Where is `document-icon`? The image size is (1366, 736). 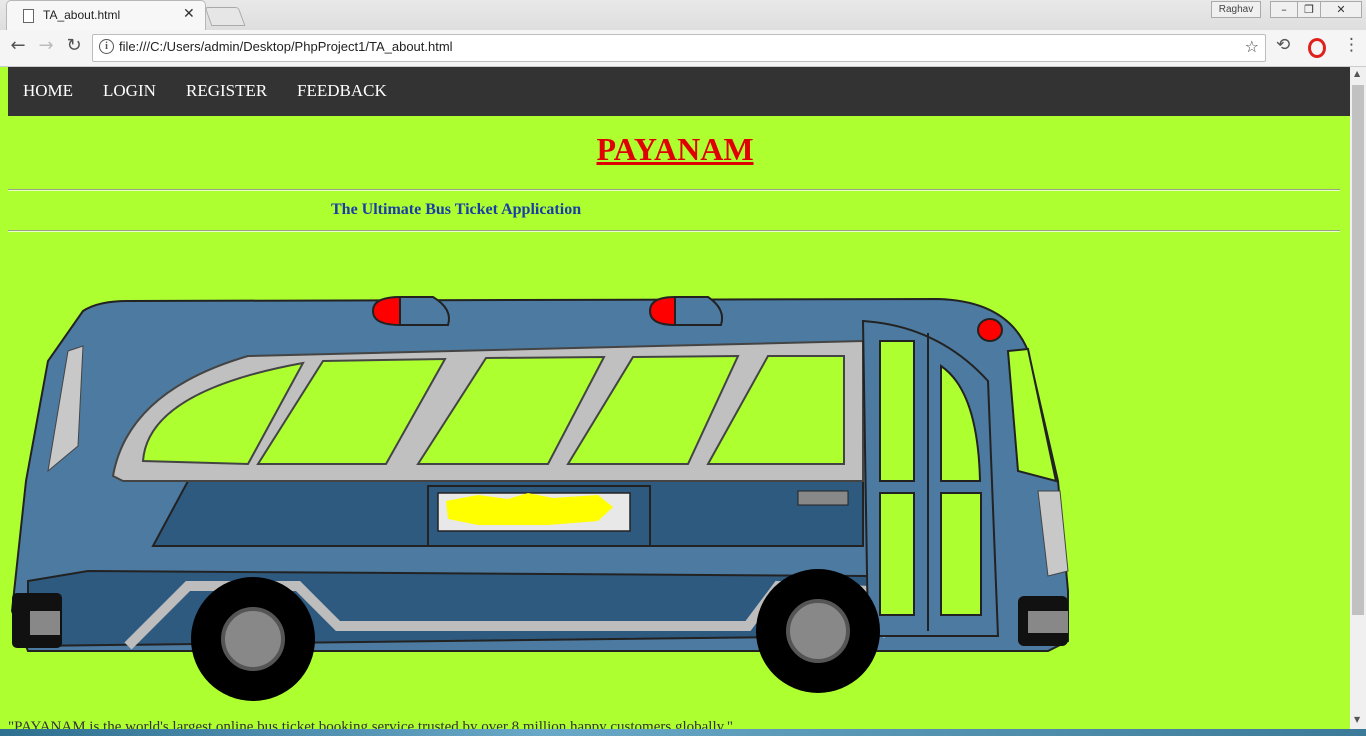
document-icon is located at coordinates (28, 16).